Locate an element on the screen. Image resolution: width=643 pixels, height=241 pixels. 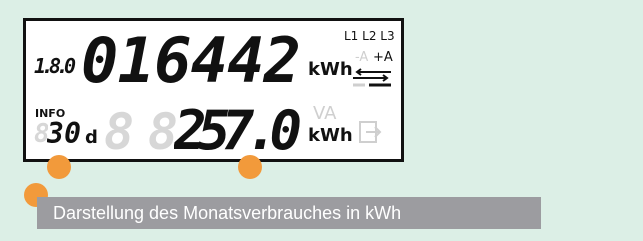
obis-code: 1.8.0 is located at coordinates (55, 65).